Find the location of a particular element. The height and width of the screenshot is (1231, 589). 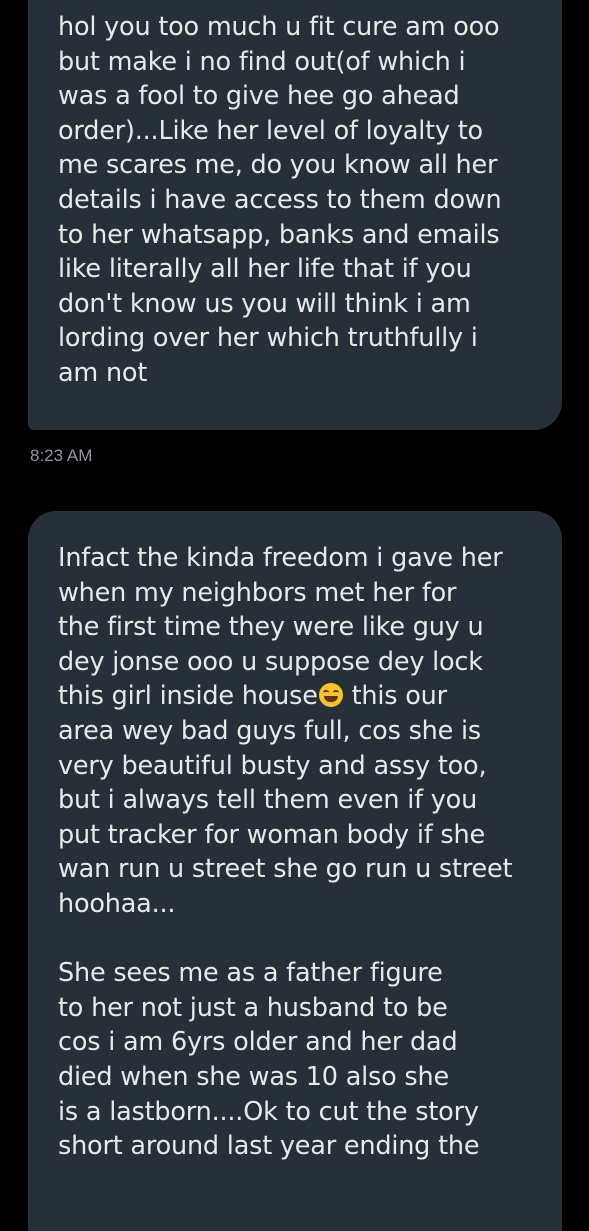

message-line: the first time they were like guy u is located at coordinates (271, 627).